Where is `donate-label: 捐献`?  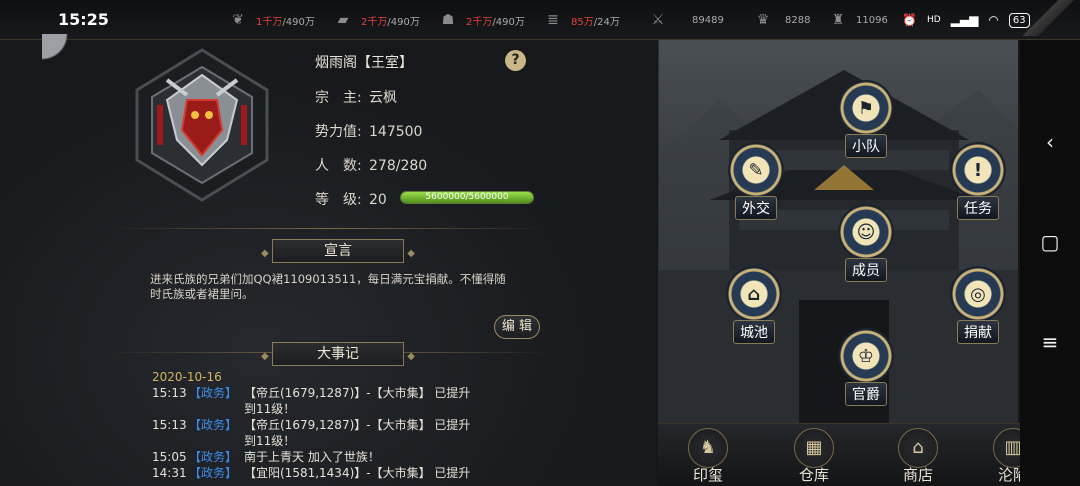 donate-label: 捐献 is located at coordinates (978, 332).